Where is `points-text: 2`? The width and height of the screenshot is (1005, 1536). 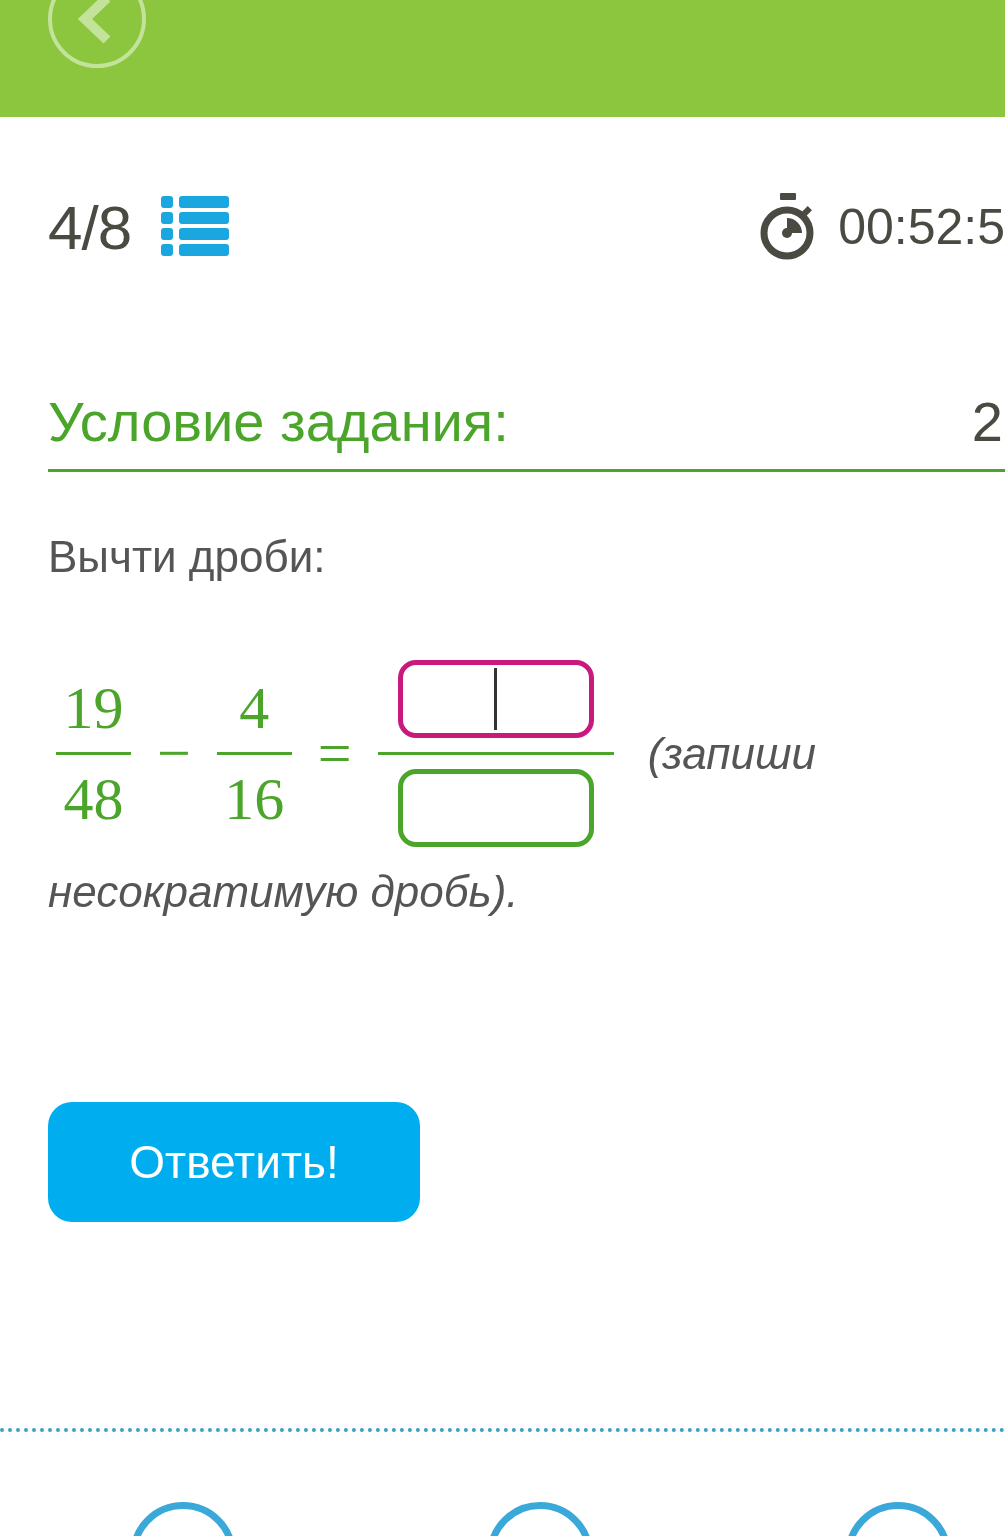
points-text: 2 is located at coordinates (987, 421).